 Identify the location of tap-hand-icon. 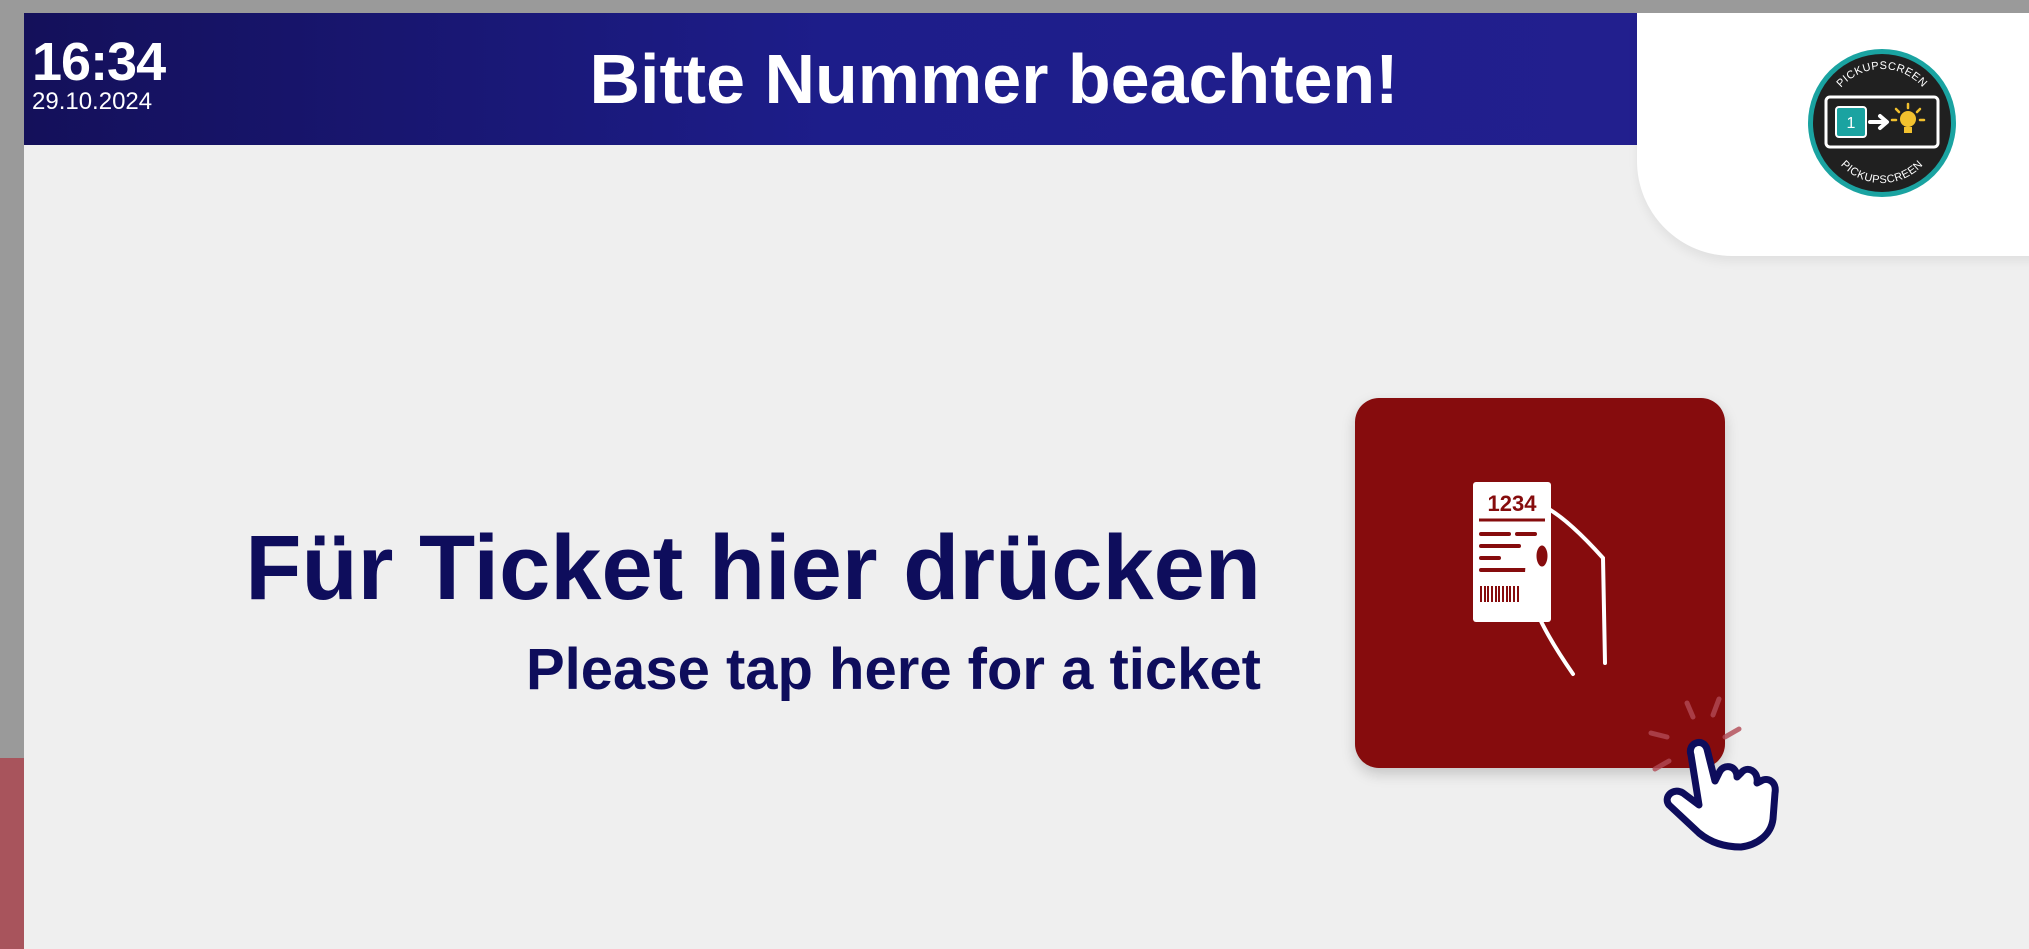
(1713, 773).